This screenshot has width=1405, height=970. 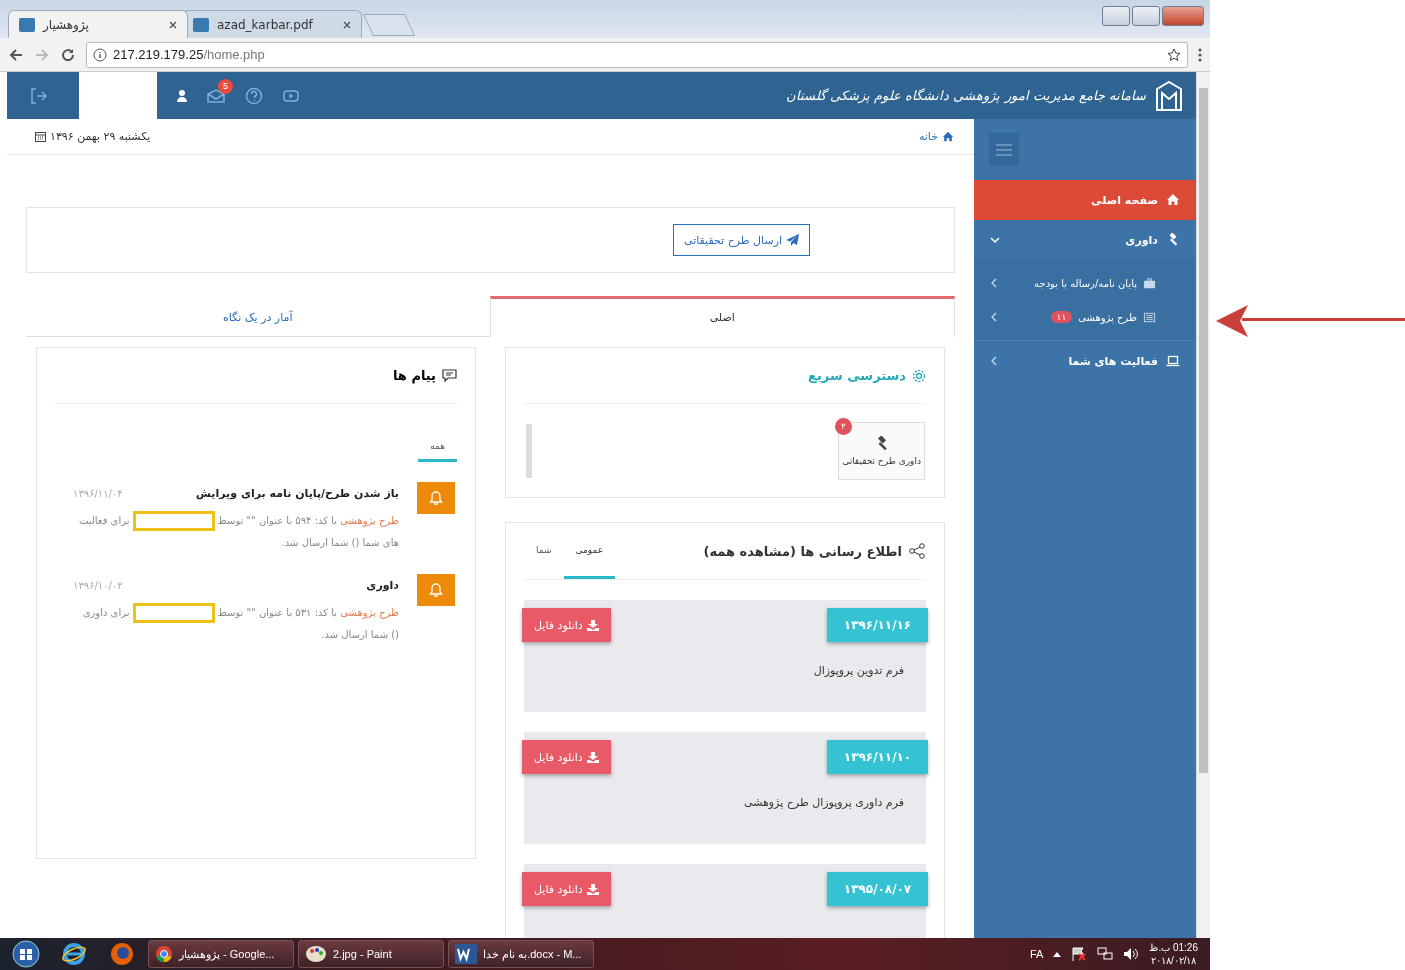 What do you see at coordinates (40, 136) in the screenshot?
I see `calendar-icon` at bounding box center [40, 136].